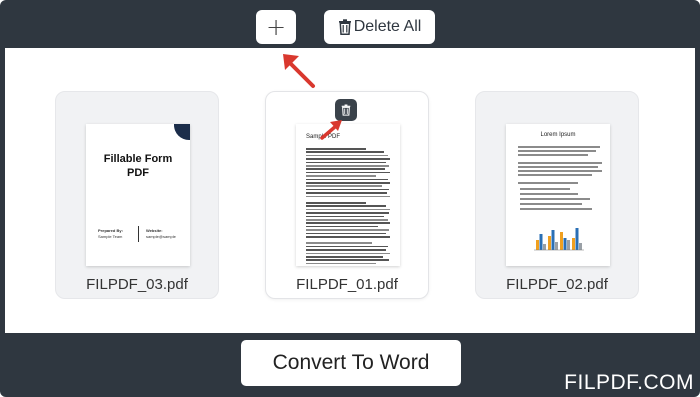  I want to click on file-name: FILPDF_03.pdf, so click(137, 284).